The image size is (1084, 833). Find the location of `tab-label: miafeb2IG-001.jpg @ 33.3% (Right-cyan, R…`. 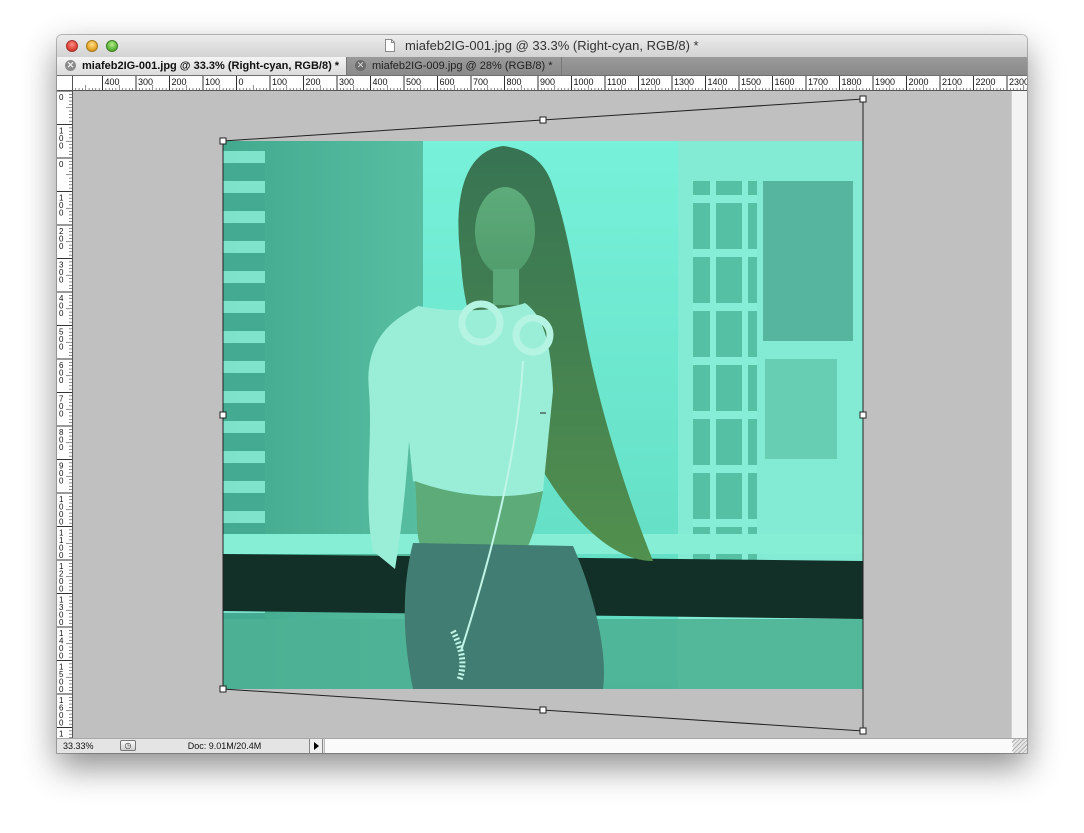

tab-label: miafeb2IG-001.jpg @ 33.3% (Right-cyan, R… is located at coordinates (211, 66).